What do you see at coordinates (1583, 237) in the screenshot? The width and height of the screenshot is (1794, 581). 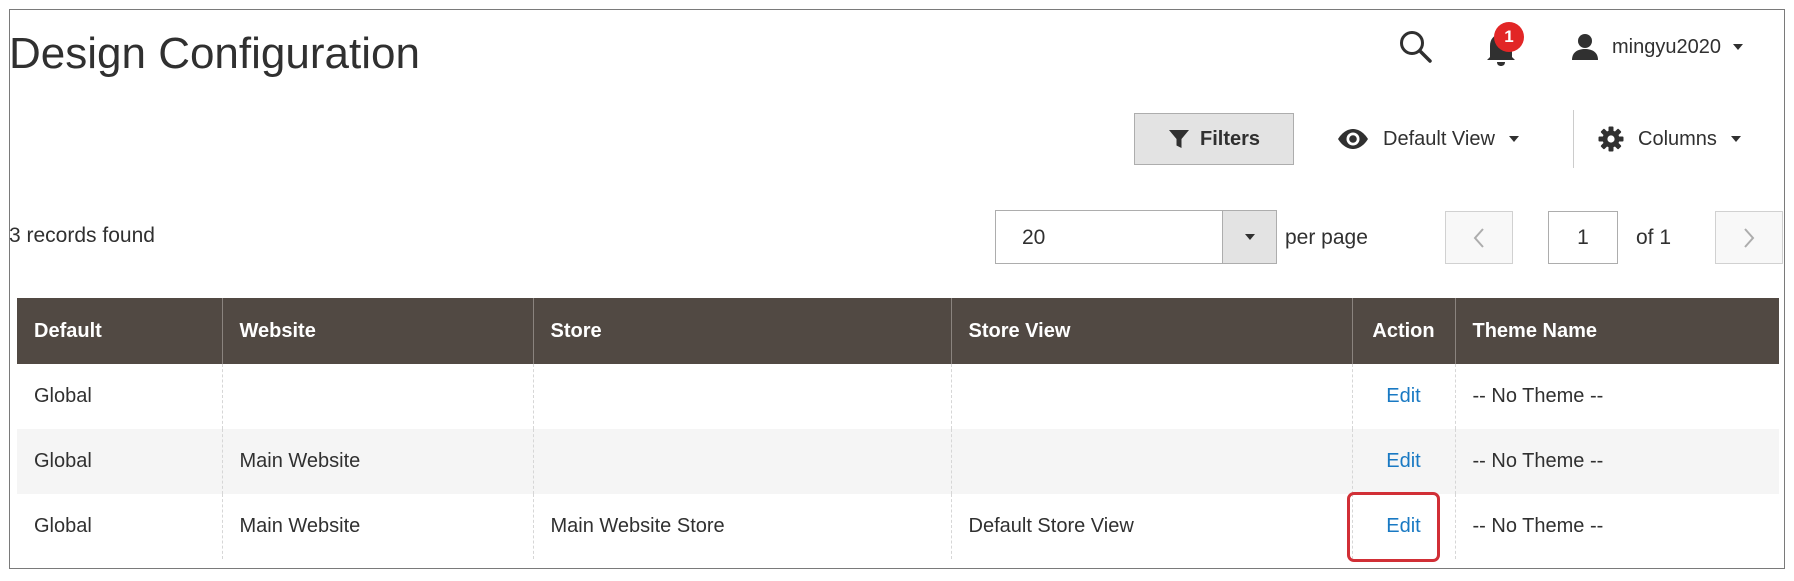 I see `page-number-input: 1` at bounding box center [1583, 237].